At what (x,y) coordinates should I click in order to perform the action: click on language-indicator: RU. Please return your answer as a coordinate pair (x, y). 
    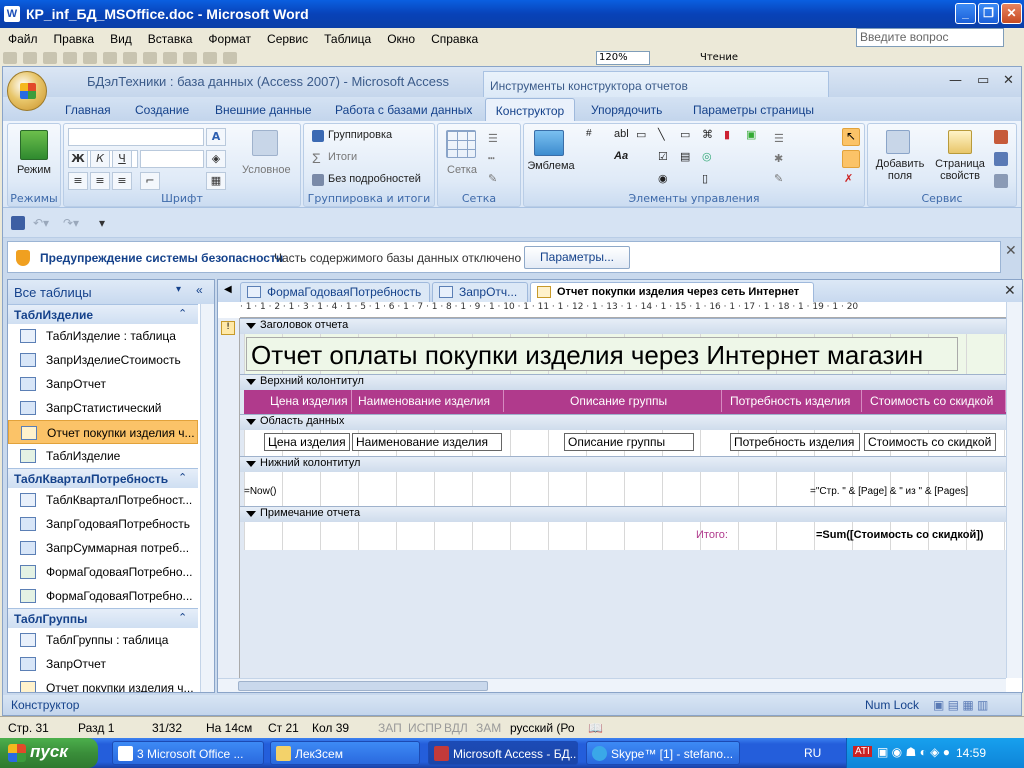
    Looking at the image, I should click on (812, 753).